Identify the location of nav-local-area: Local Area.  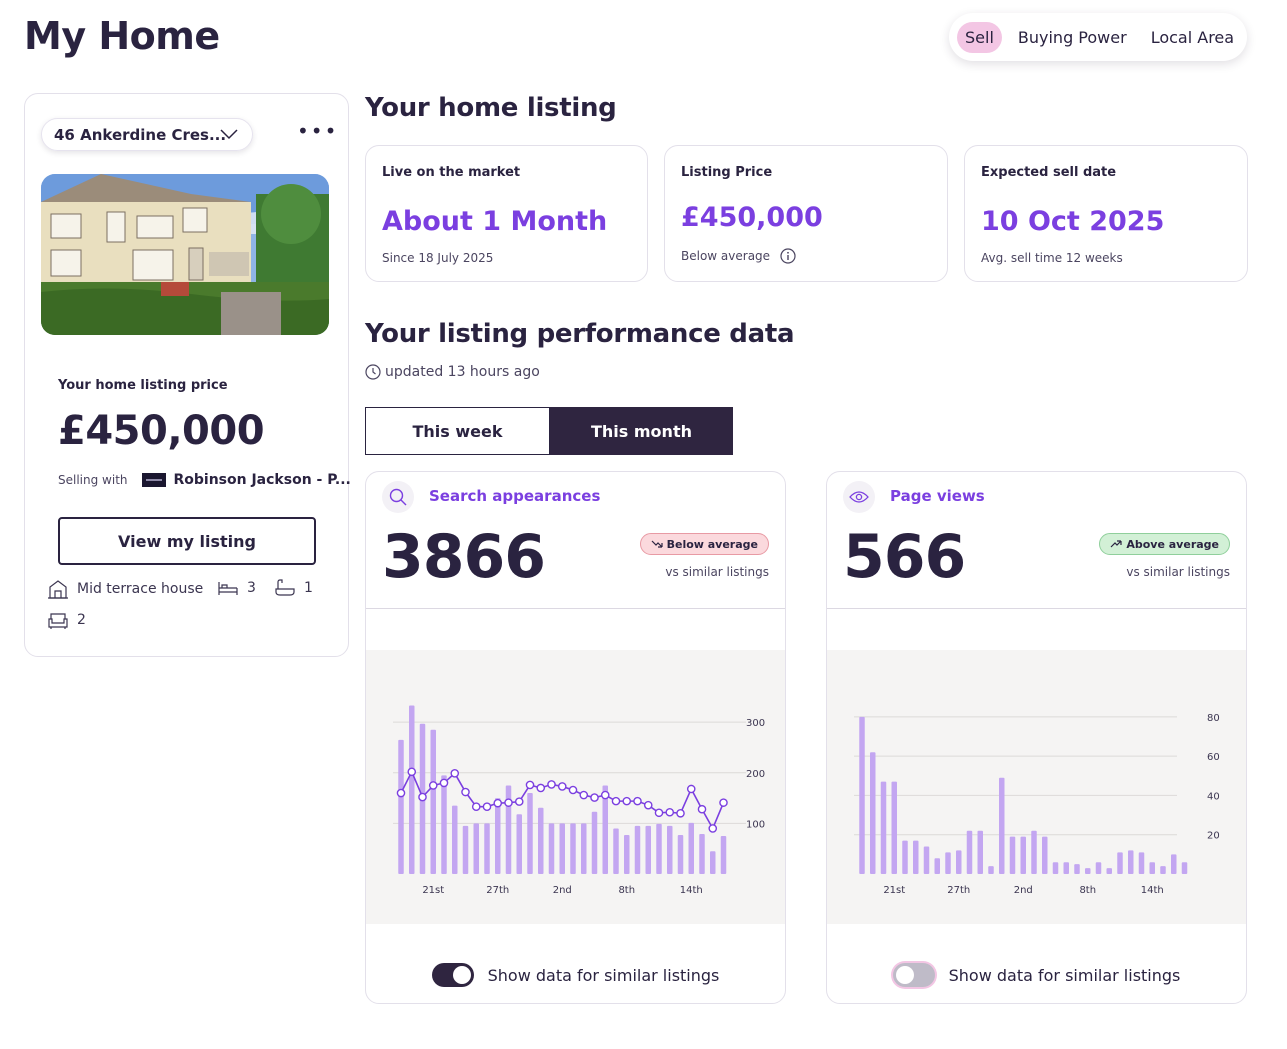
(1192, 37).